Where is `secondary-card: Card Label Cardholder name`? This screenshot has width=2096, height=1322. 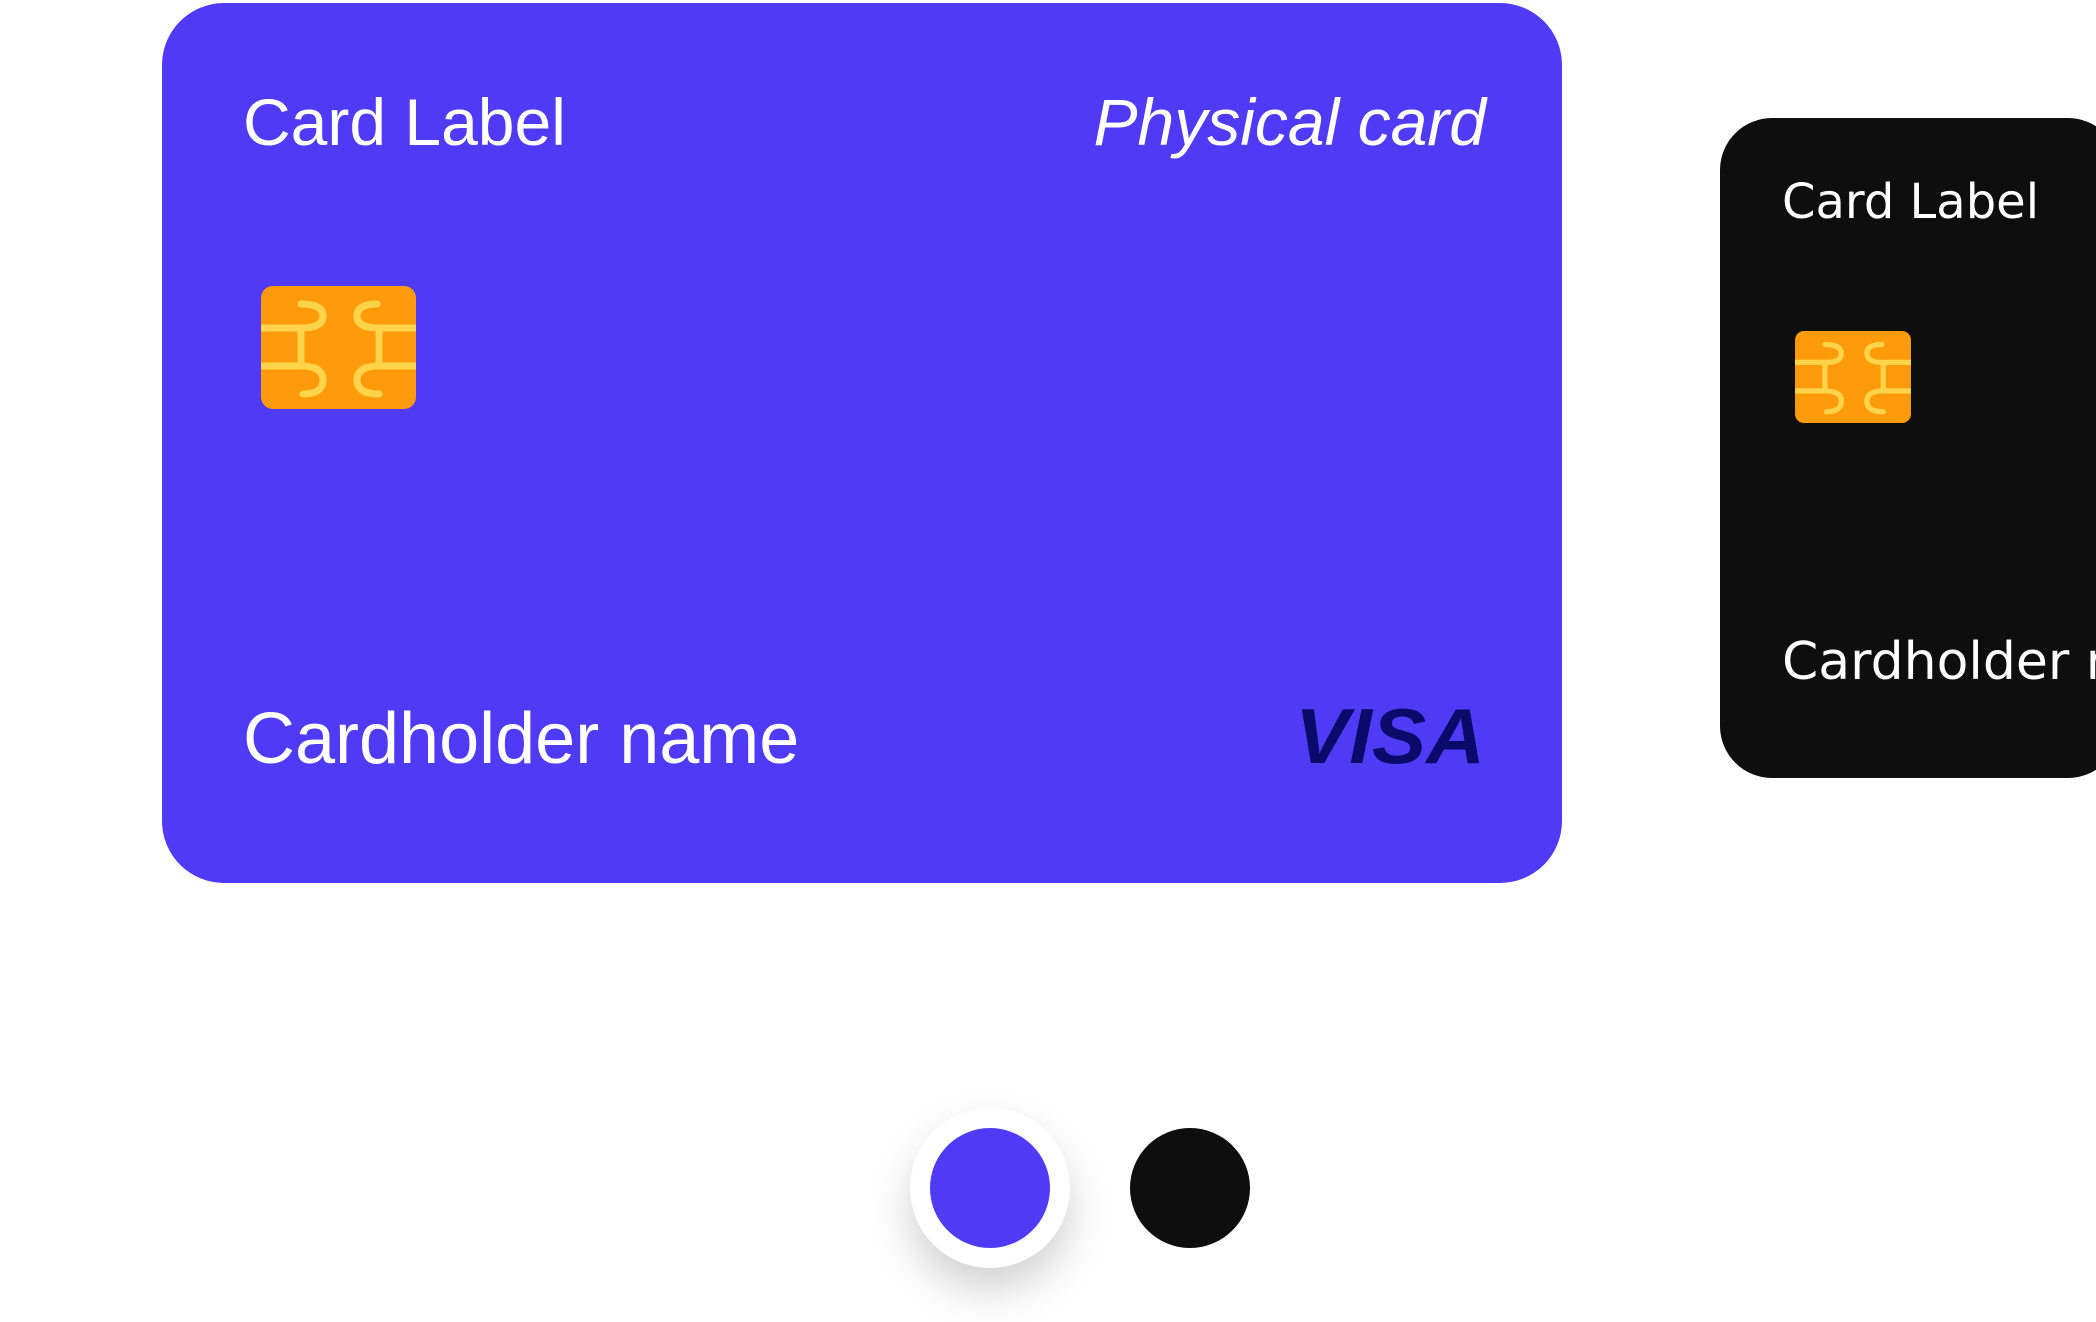 secondary-card: Card Label Cardholder name is located at coordinates (1908, 448).